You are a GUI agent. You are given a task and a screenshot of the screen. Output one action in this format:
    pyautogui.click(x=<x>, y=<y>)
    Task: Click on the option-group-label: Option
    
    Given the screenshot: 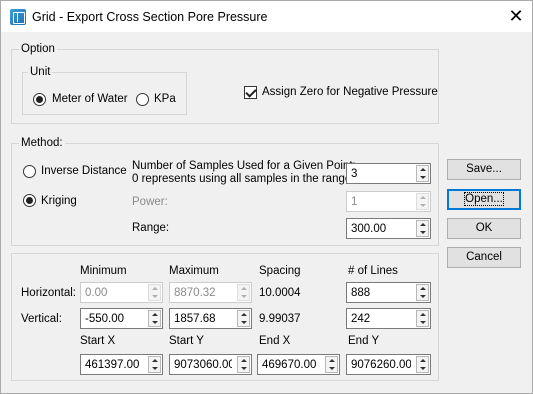 What is the action you would take?
    pyautogui.click(x=38, y=49)
    